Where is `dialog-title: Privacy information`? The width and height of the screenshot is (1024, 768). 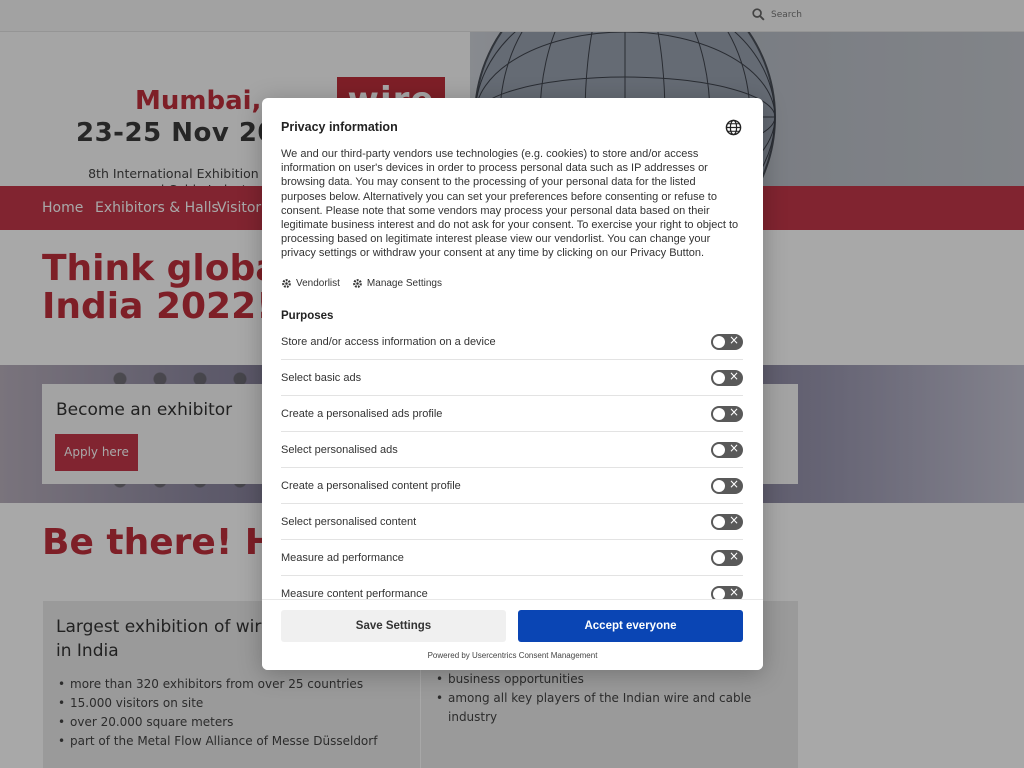
dialog-title: Privacy information is located at coordinates (339, 127).